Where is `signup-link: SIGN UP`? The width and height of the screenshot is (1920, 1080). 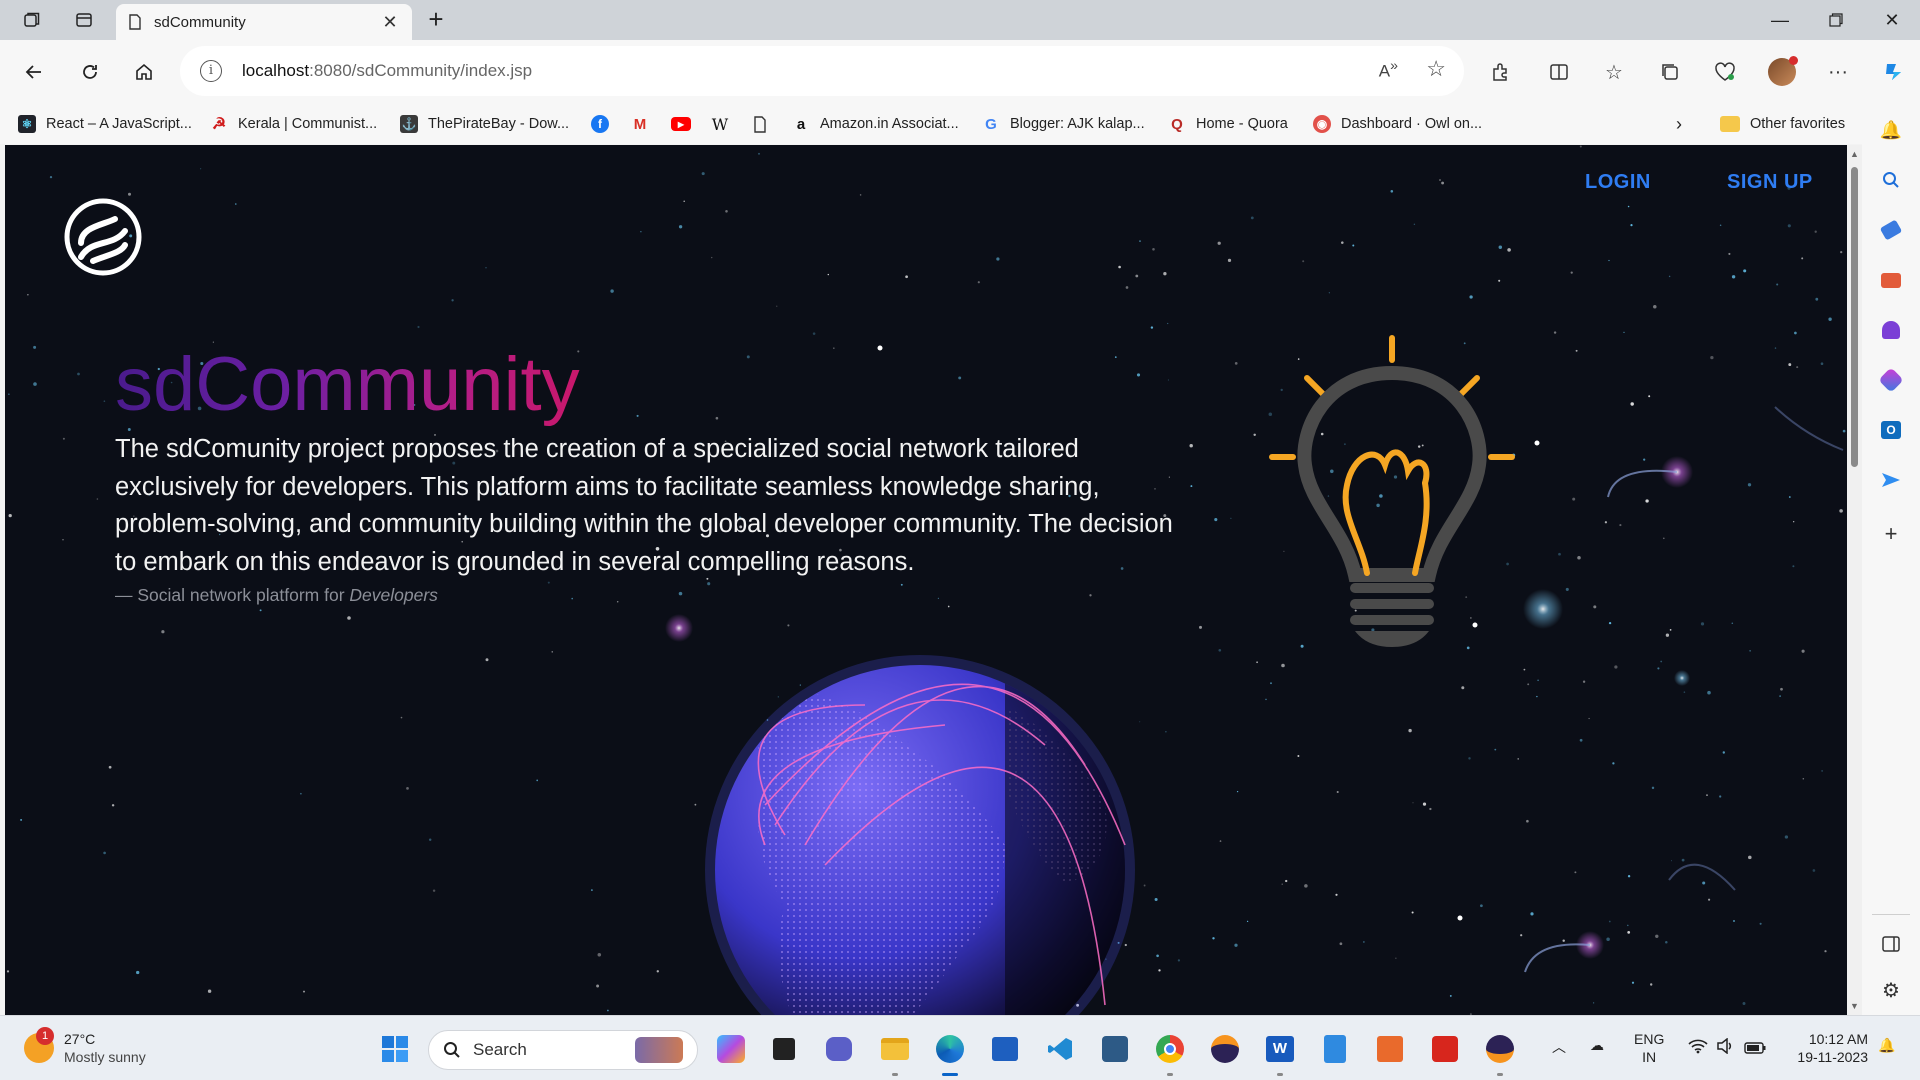
signup-link: SIGN UP is located at coordinates (1770, 182).